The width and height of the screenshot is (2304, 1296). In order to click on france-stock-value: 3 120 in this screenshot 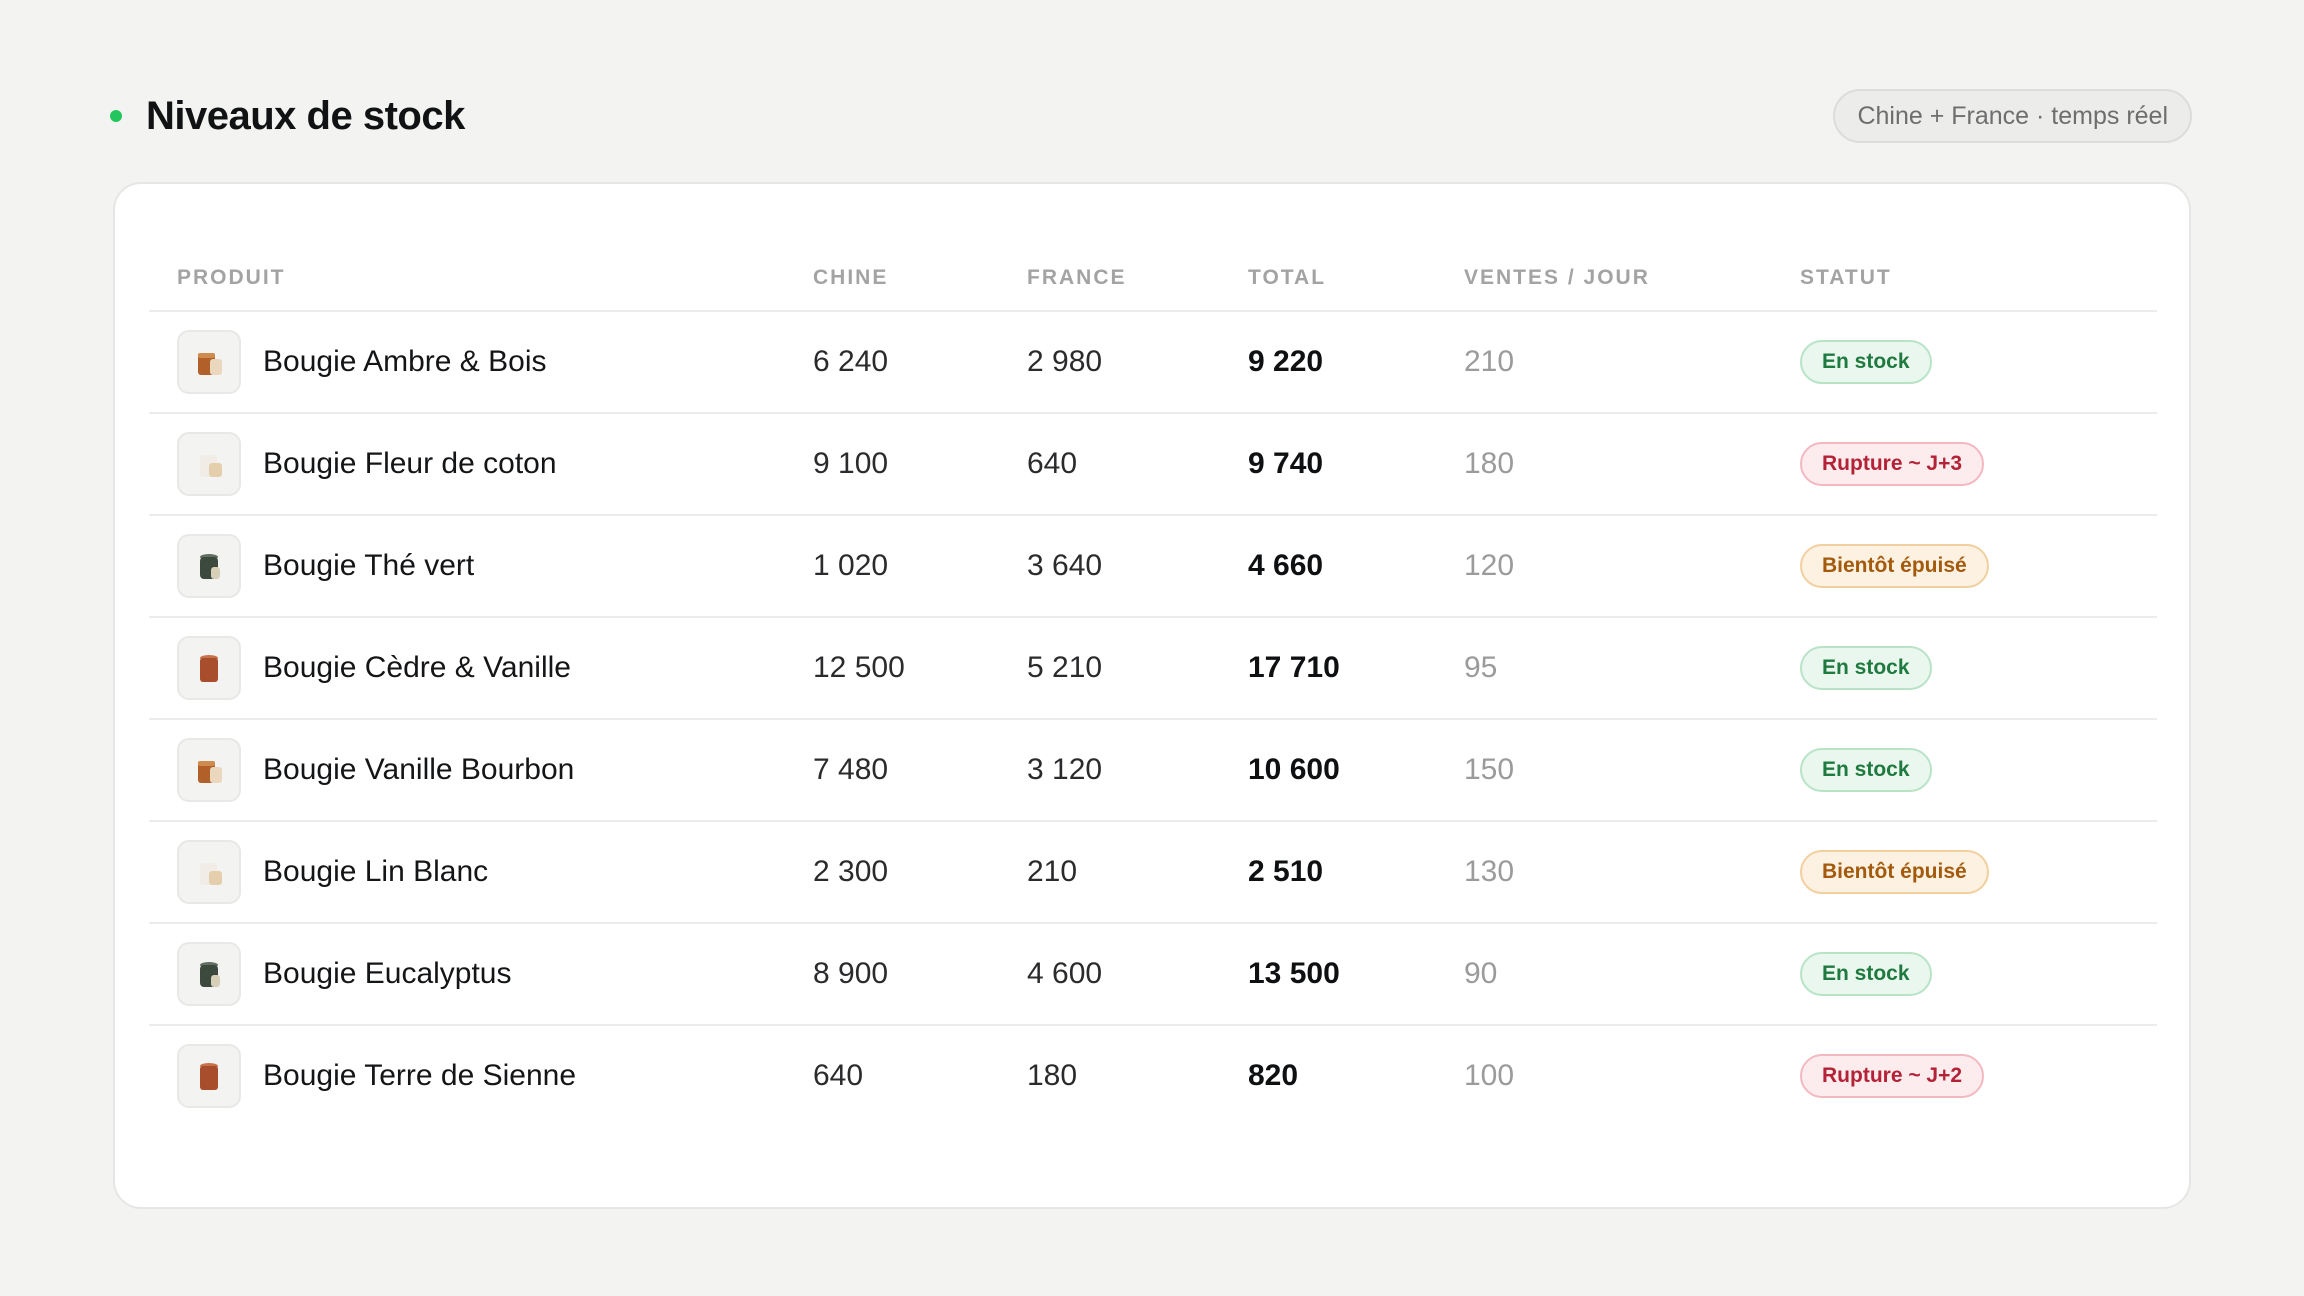, I will do `click(1065, 769)`.